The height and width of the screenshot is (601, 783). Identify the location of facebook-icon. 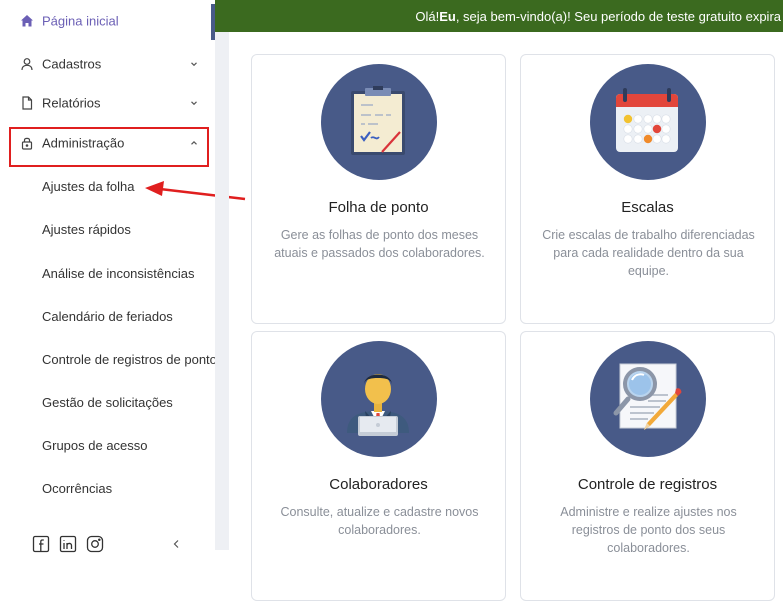
(41, 544).